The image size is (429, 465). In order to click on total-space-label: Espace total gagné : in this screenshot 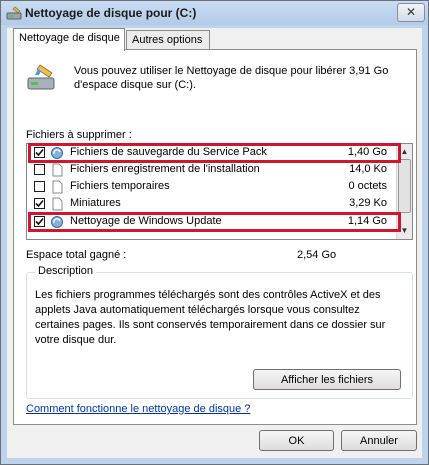, I will do `click(76, 255)`.